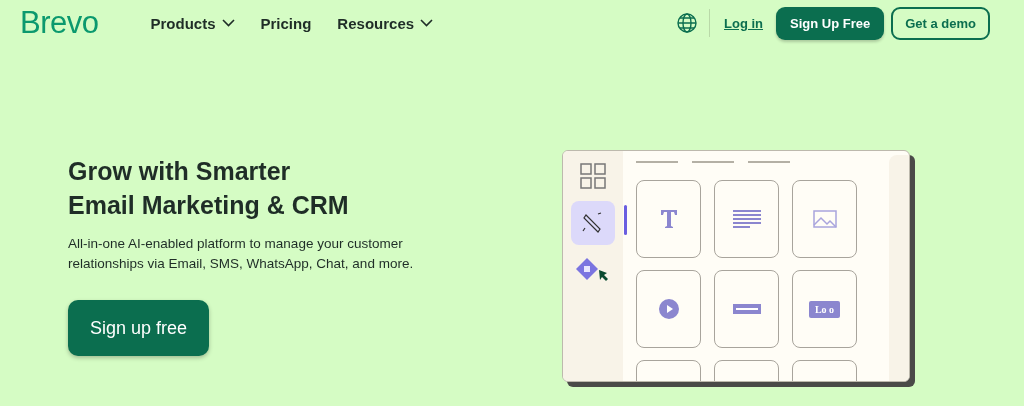 Image resolution: width=1024 pixels, height=406 pixels. Describe the element at coordinates (138, 328) in the screenshot. I see `signup-cta-button: Sign up free` at that location.